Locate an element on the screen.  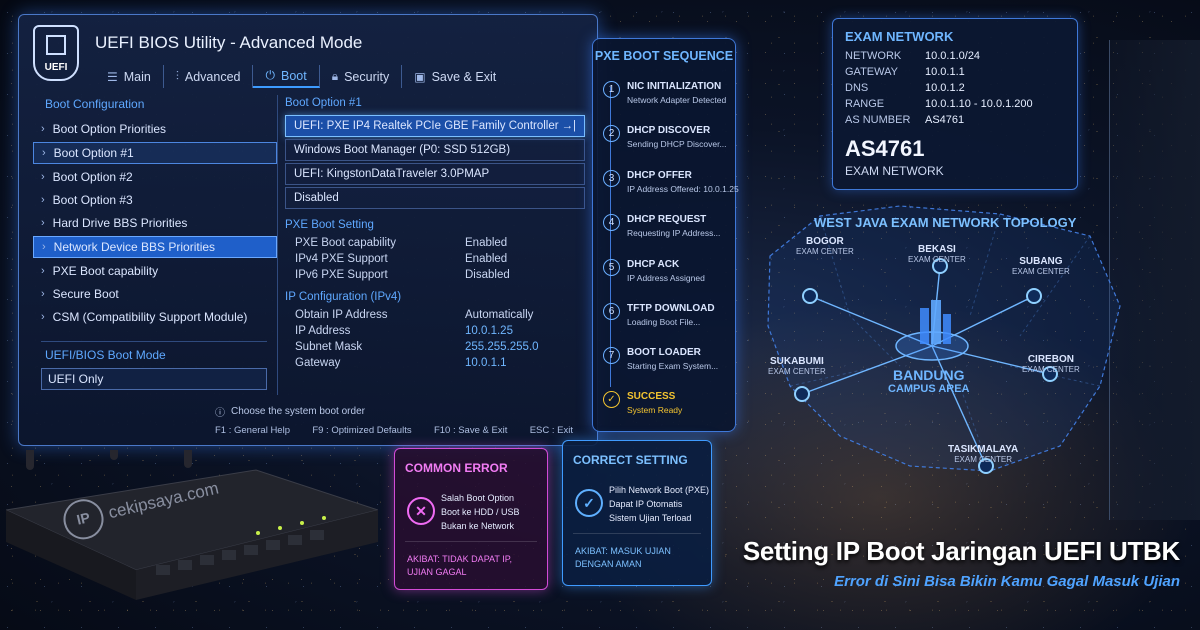
menu-boot-option-1: › Boot Option #1 is located at coordinates (155, 153).